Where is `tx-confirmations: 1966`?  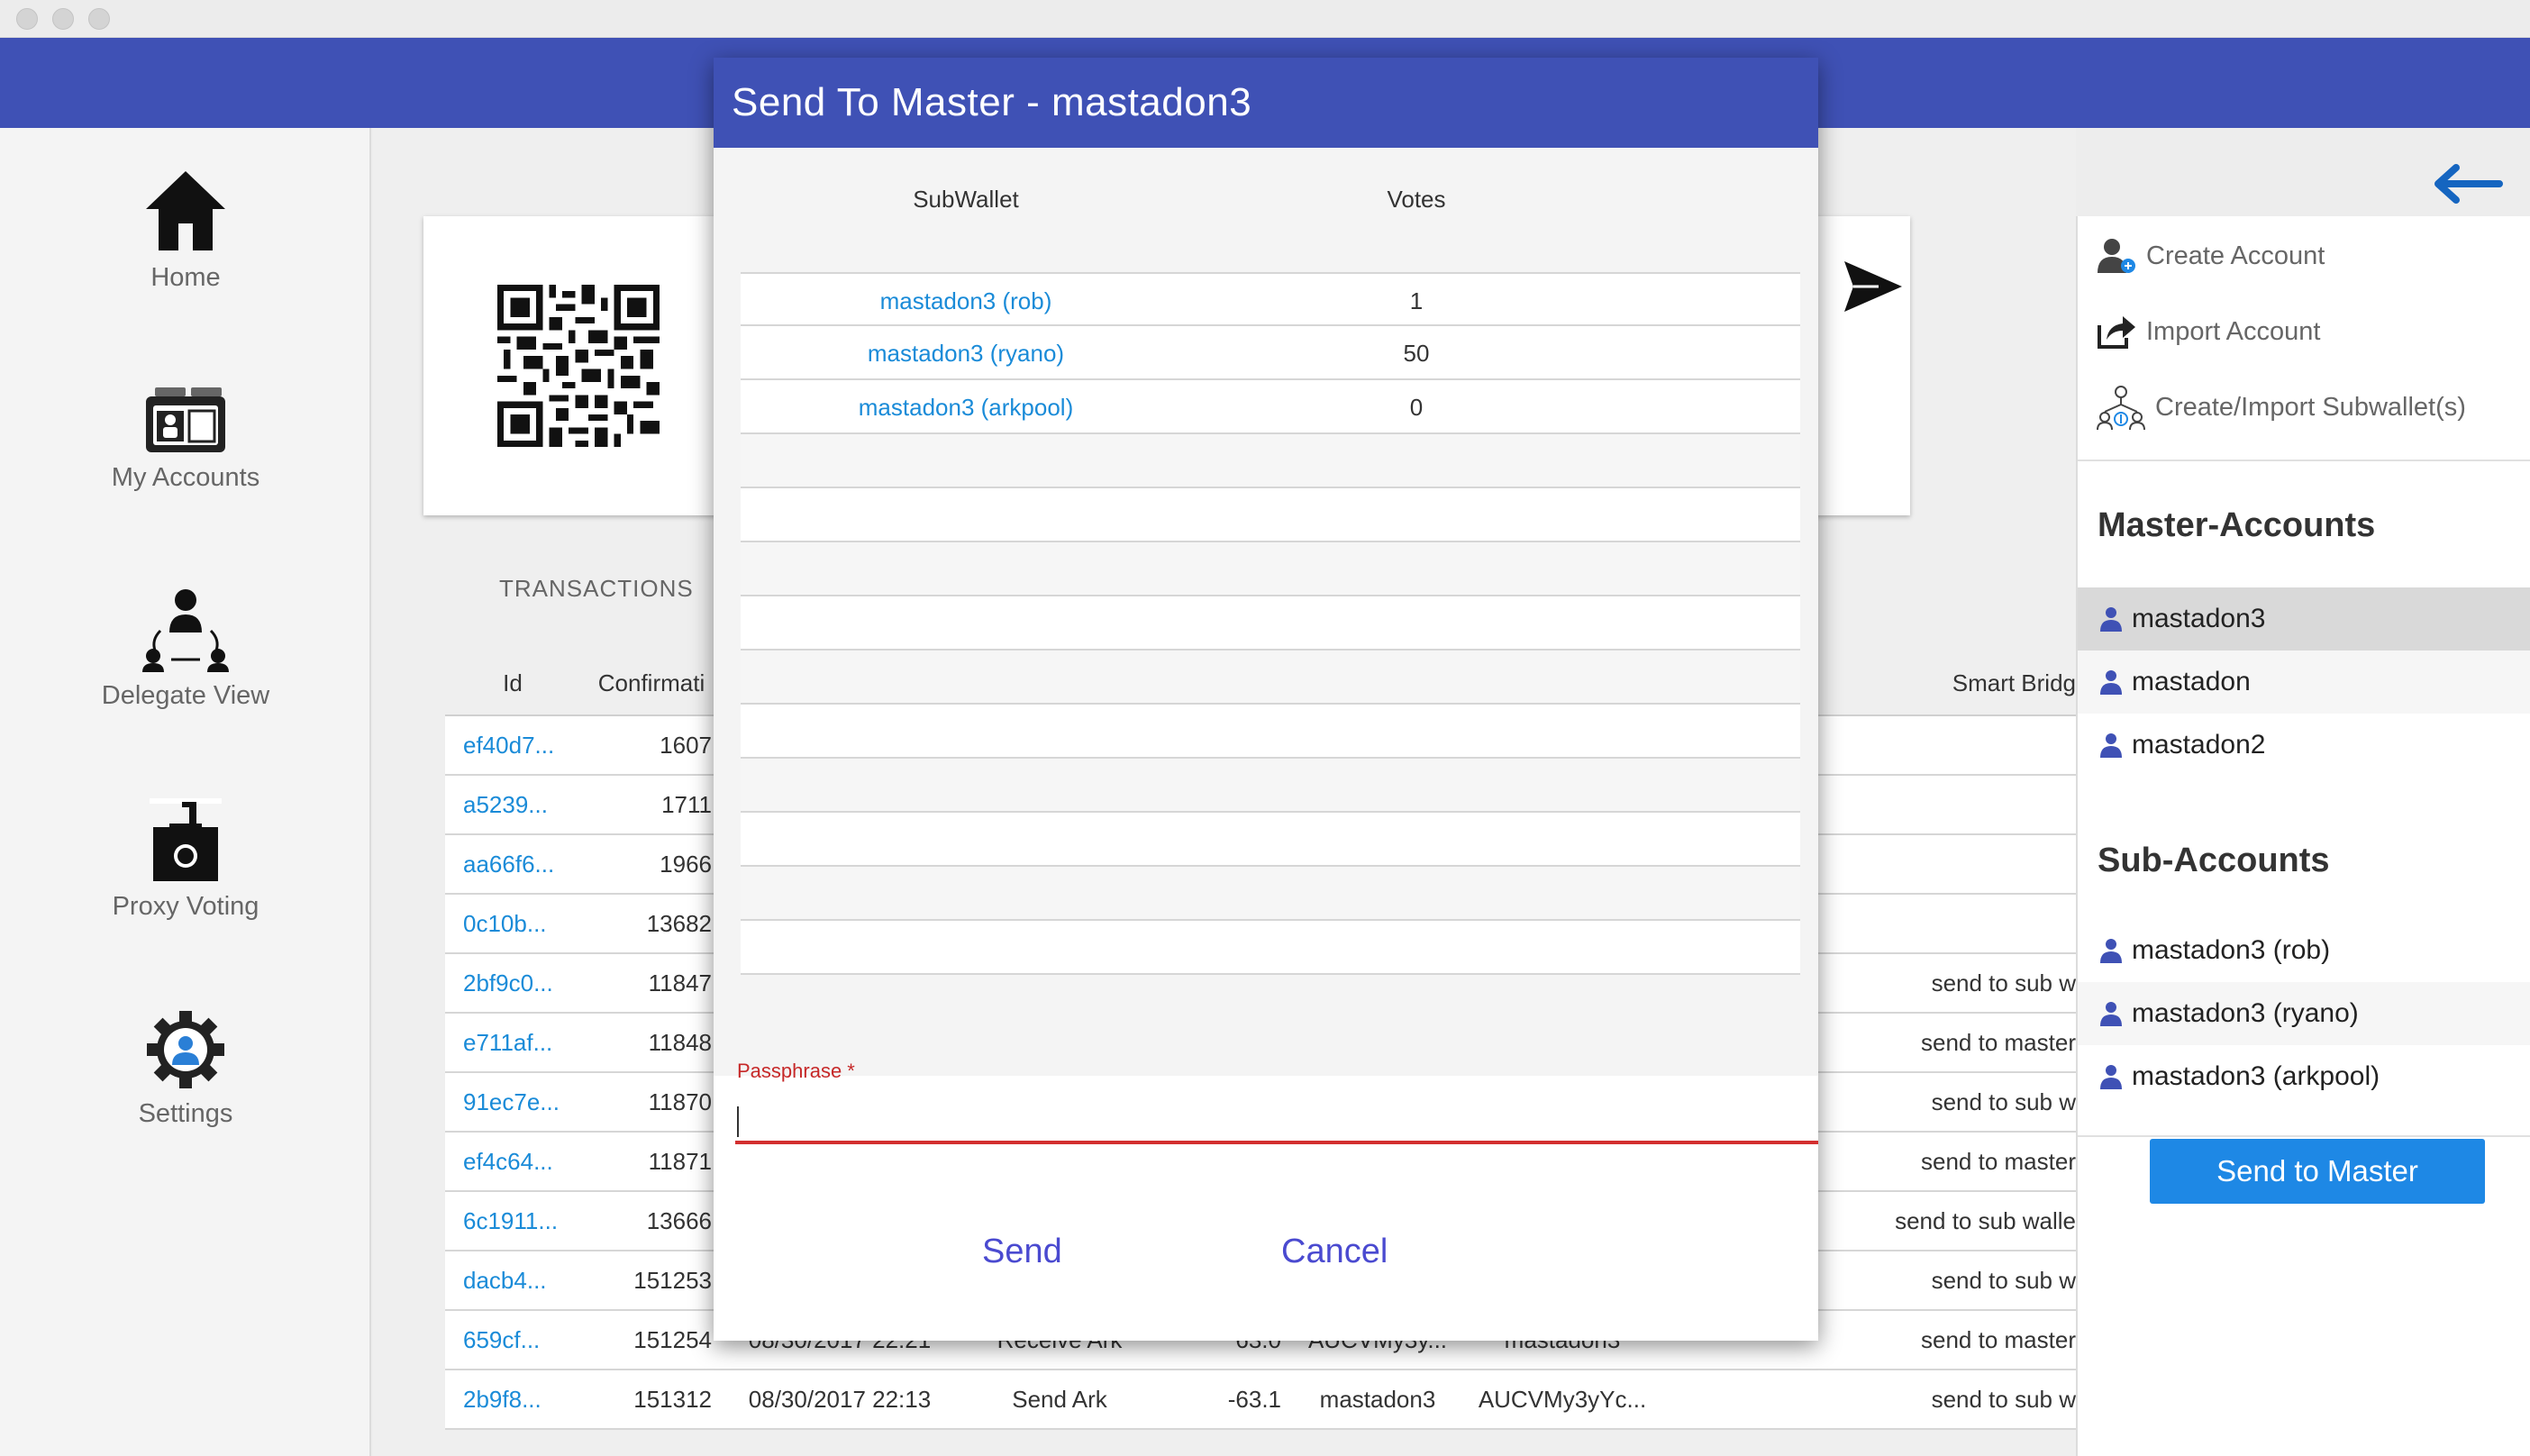
tx-confirmations: 1966 is located at coordinates (651, 864).